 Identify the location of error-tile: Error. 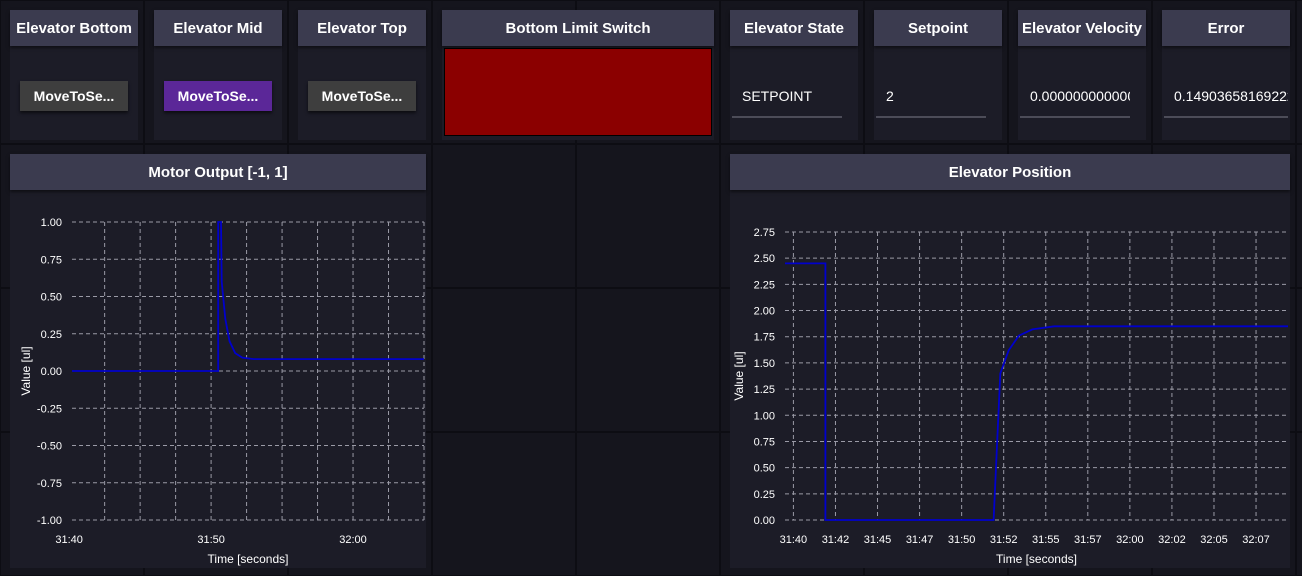
(1226, 75).